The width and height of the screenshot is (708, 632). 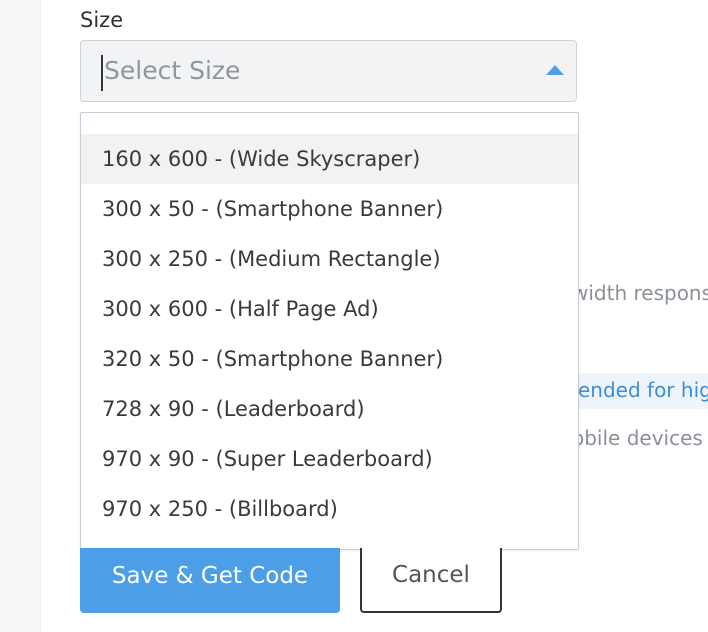 What do you see at coordinates (329, 459) in the screenshot?
I see `size-option: 970 x 90 - (Super Leaderboard)` at bounding box center [329, 459].